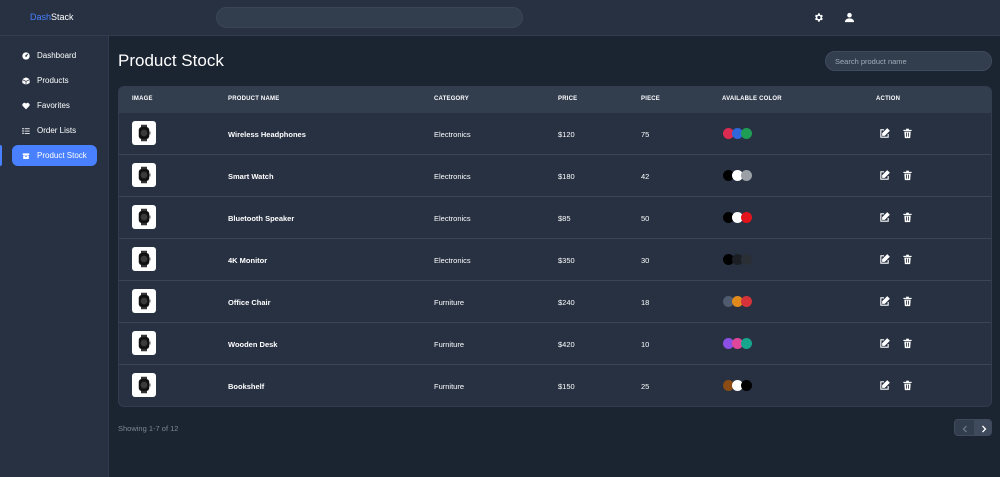  Describe the element at coordinates (645, 260) in the screenshot. I see `product-piece: 30` at that location.